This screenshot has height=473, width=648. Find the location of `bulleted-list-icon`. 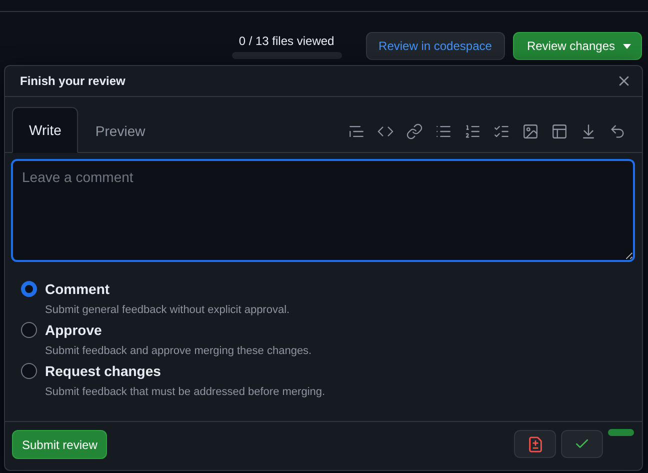

bulleted-list-icon is located at coordinates (443, 131).